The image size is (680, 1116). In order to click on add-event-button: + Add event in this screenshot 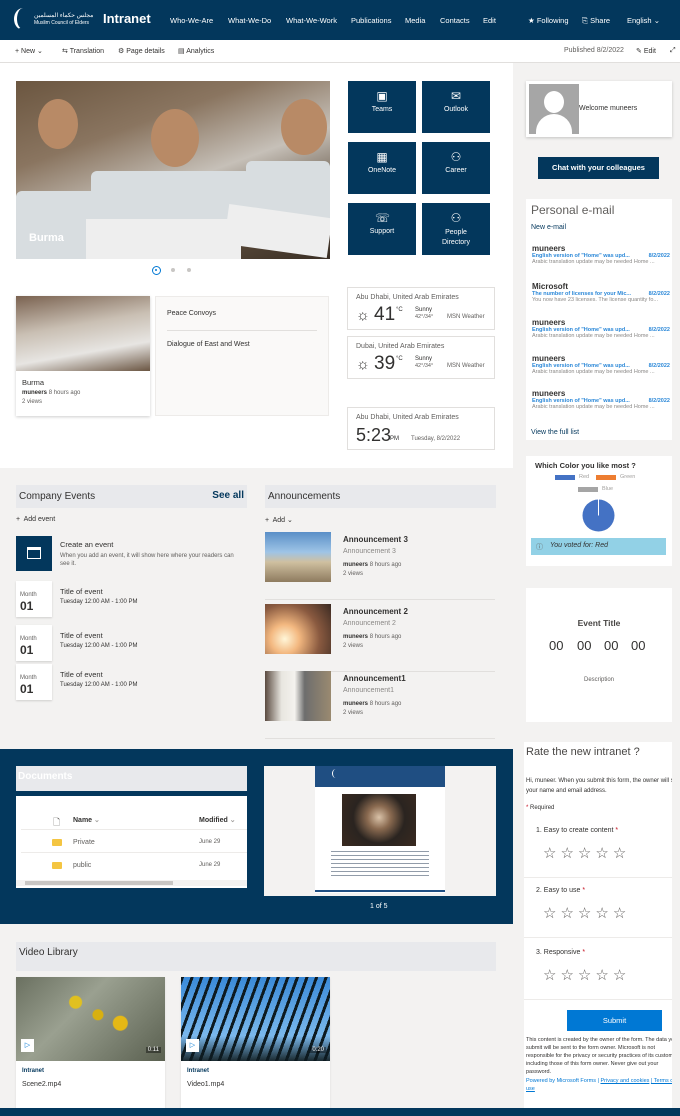, I will do `click(35, 519)`.